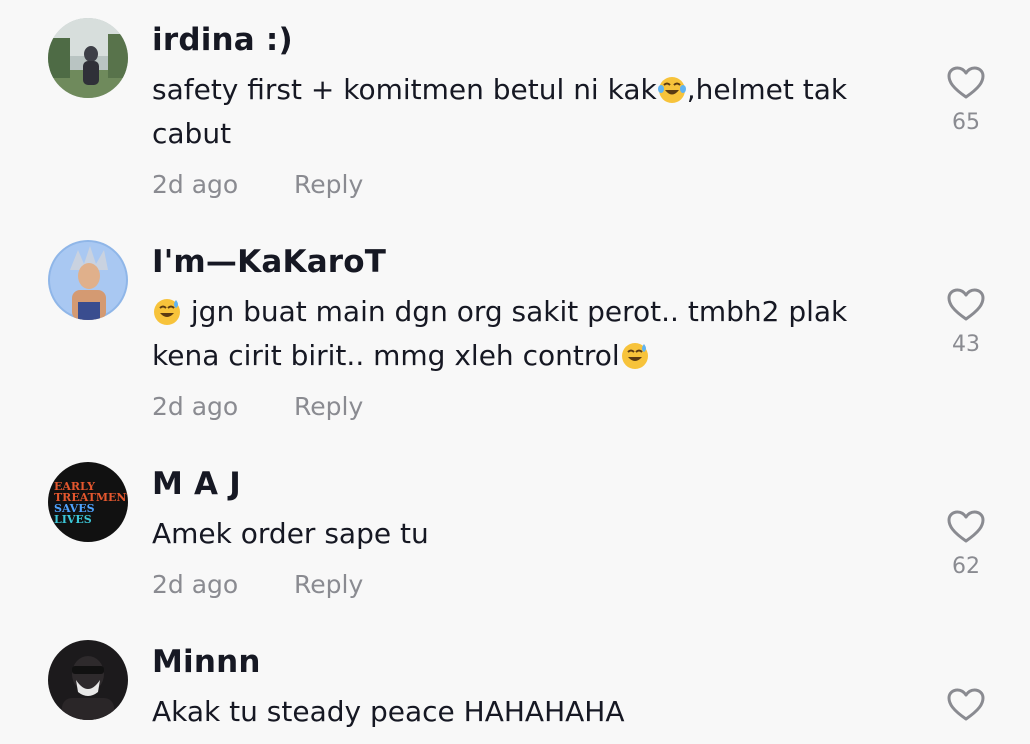  What do you see at coordinates (73, 519) in the screenshot?
I see `avatar-text: LIVES` at bounding box center [73, 519].